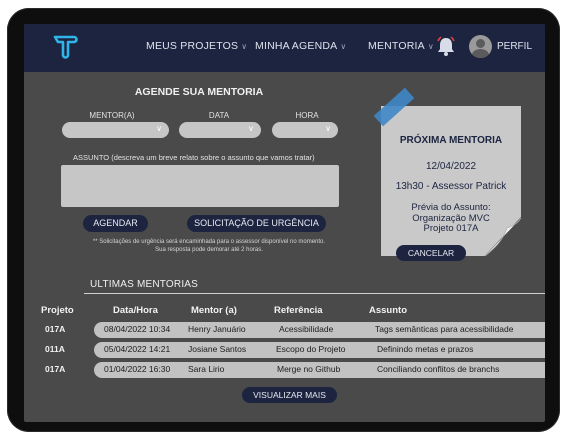 This screenshot has width=569, height=439. Describe the element at coordinates (289, 395) in the screenshot. I see `view-more-button: VISUALIZAR MAIS` at that location.